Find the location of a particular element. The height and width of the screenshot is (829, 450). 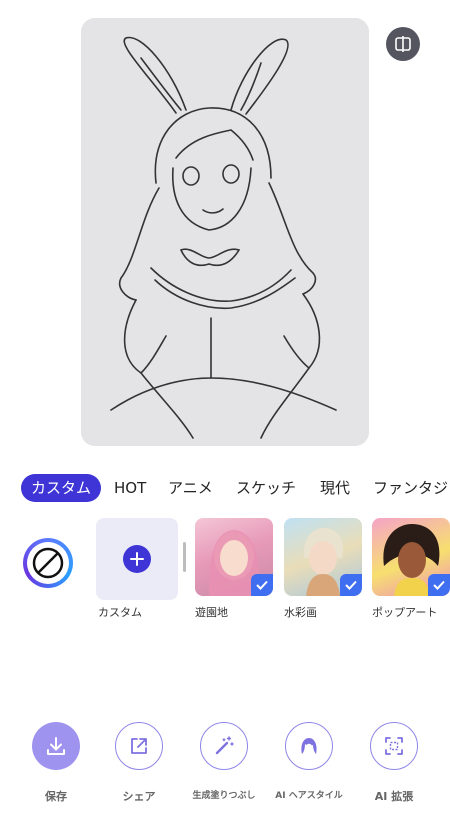

download-icon is located at coordinates (56, 746).